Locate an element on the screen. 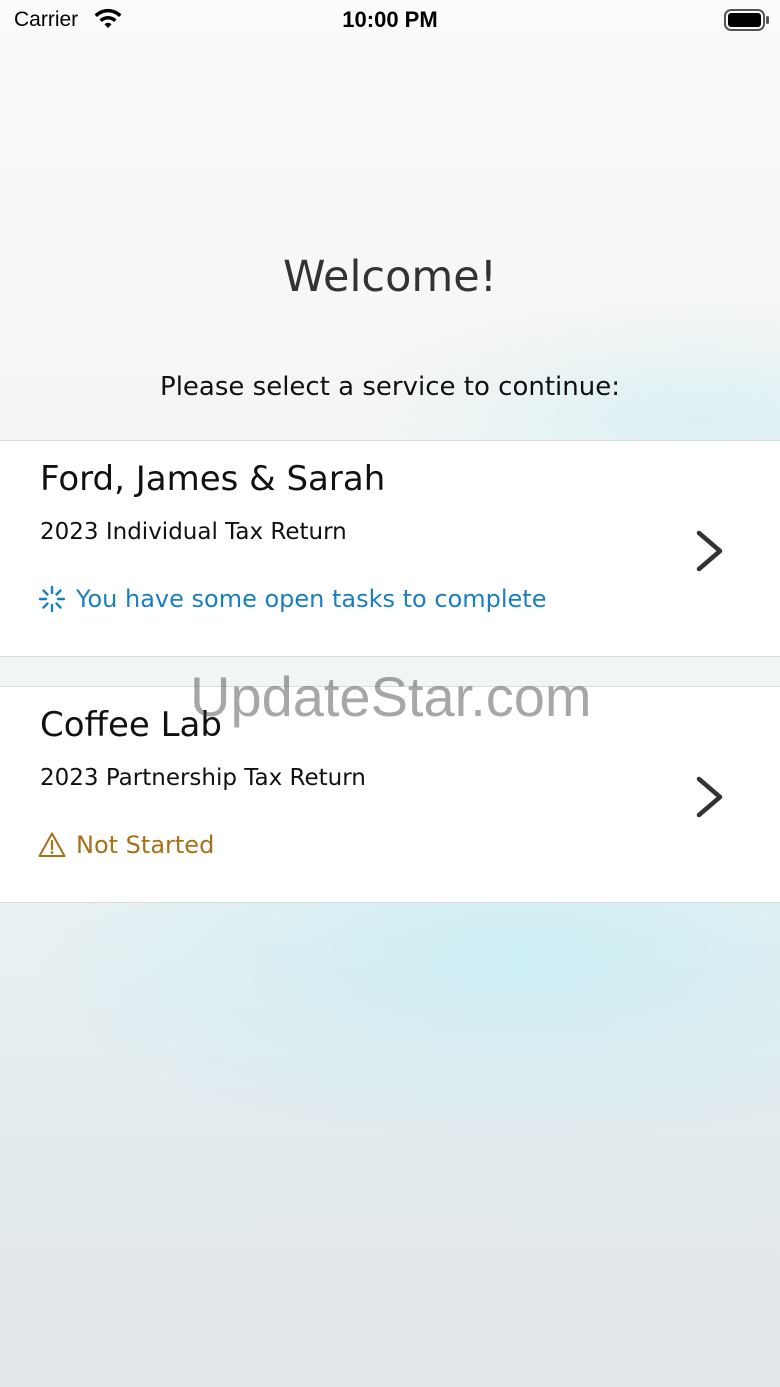 This screenshot has width=780, height=1387. clock: 10:00 PM is located at coordinates (390, 19).